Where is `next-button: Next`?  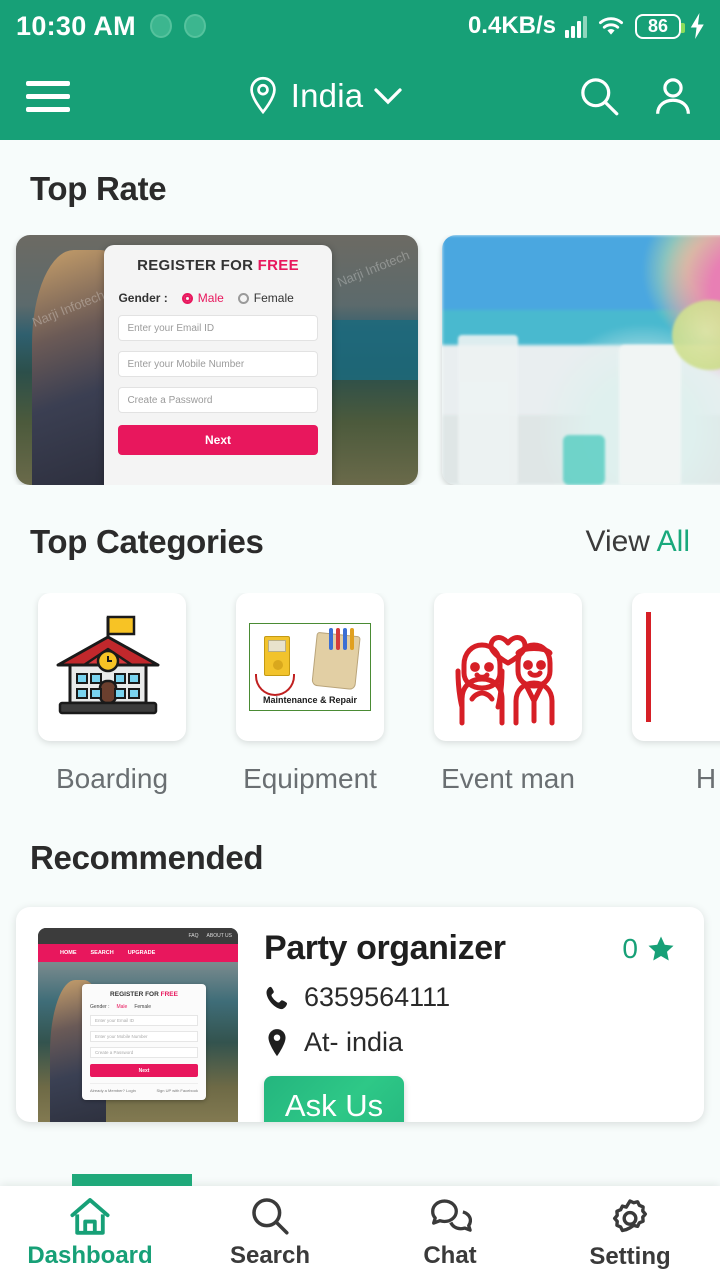 next-button: Next is located at coordinates (218, 440).